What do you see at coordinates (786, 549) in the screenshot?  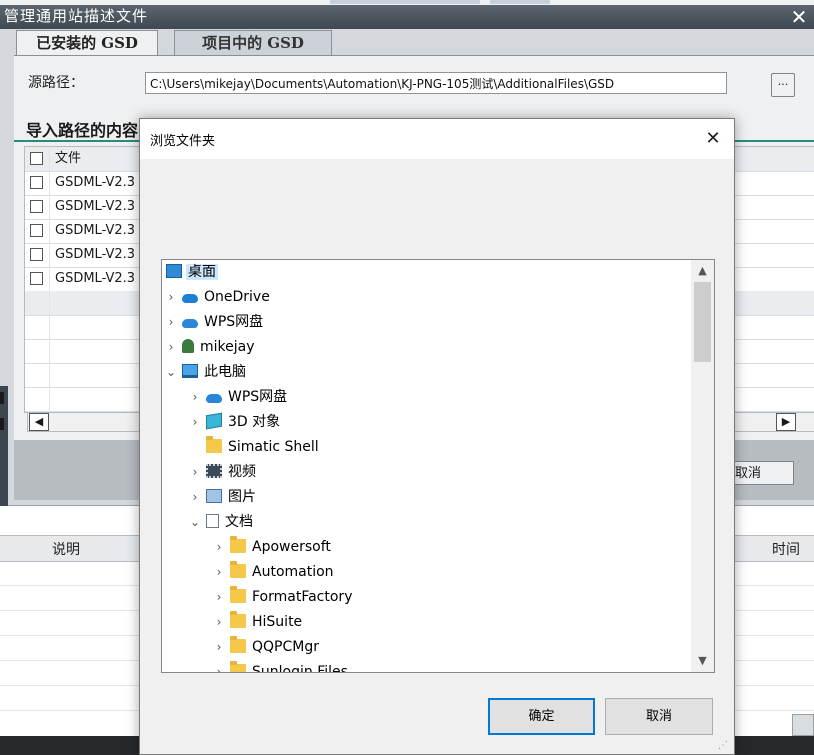 I see `time-column-header: 时间` at bounding box center [786, 549].